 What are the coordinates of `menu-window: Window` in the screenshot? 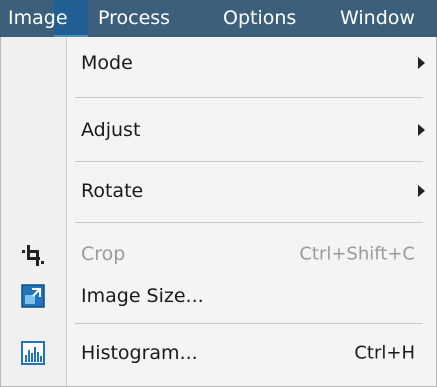 It's located at (377, 18).